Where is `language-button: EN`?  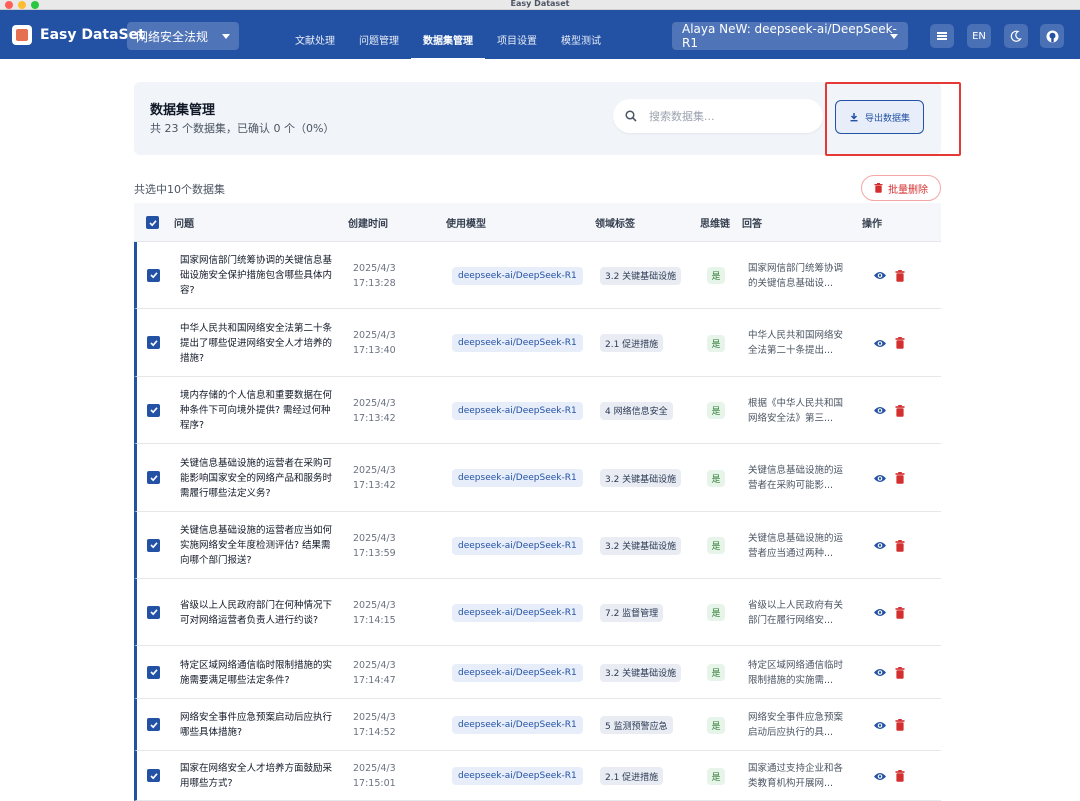
language-button: EN is located at coordinates (979, 36).